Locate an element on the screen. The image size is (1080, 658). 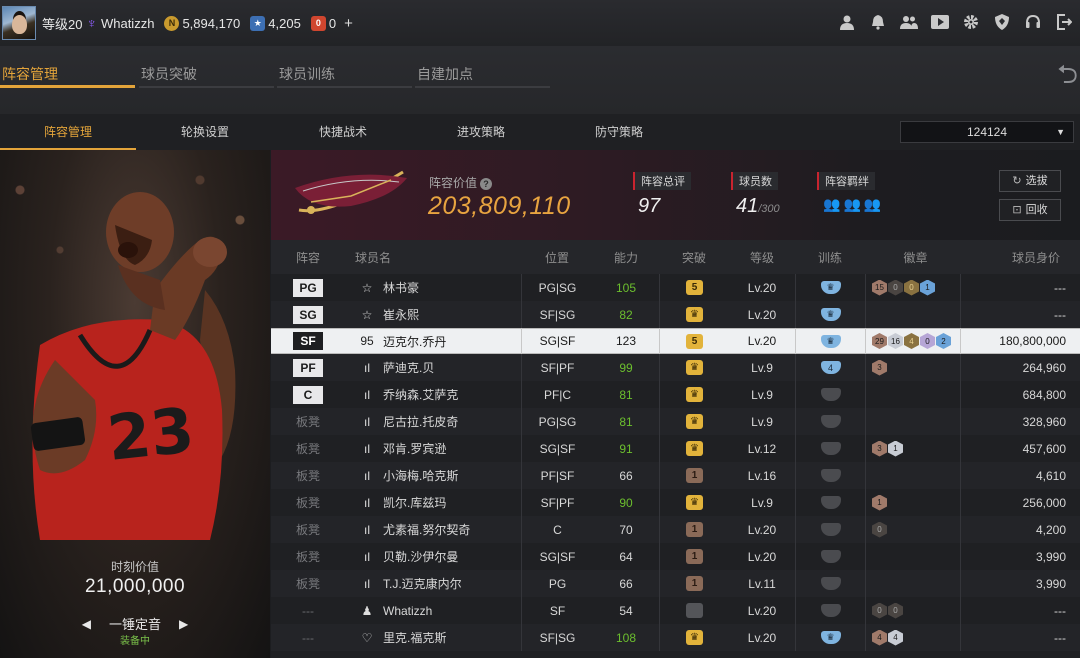
table-row: 板凳 ıl 邓肯.罗宾逊 SG|SF 91 ♛ Lv.12 31 457,600 is located at coordinates (675, 448).